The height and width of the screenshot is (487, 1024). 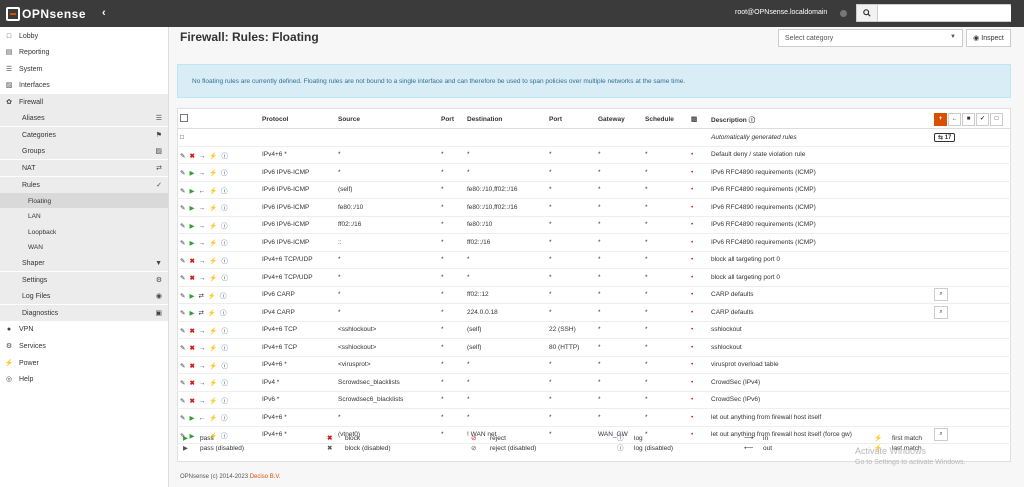 I want to click on sidebar-item-settings: Settings ⚙, so click(x=84, y=280).